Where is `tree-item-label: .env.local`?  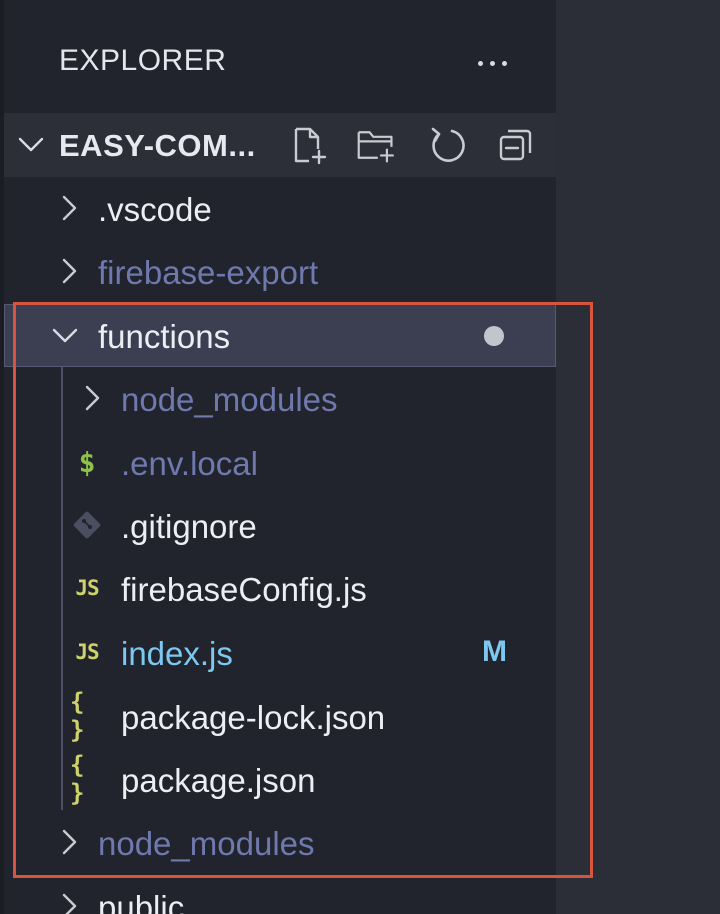
tree-item-label: .env.local is located at coordinates (189, 463).